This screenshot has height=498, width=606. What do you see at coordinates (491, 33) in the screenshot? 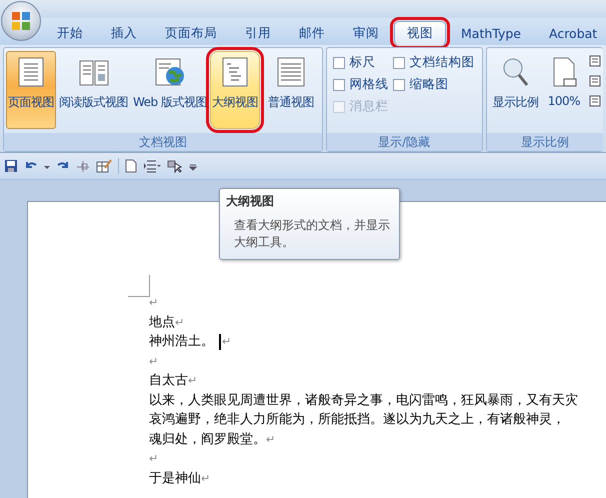
I see `ribbon-tab: MathType` at bounding box center [491, 33].